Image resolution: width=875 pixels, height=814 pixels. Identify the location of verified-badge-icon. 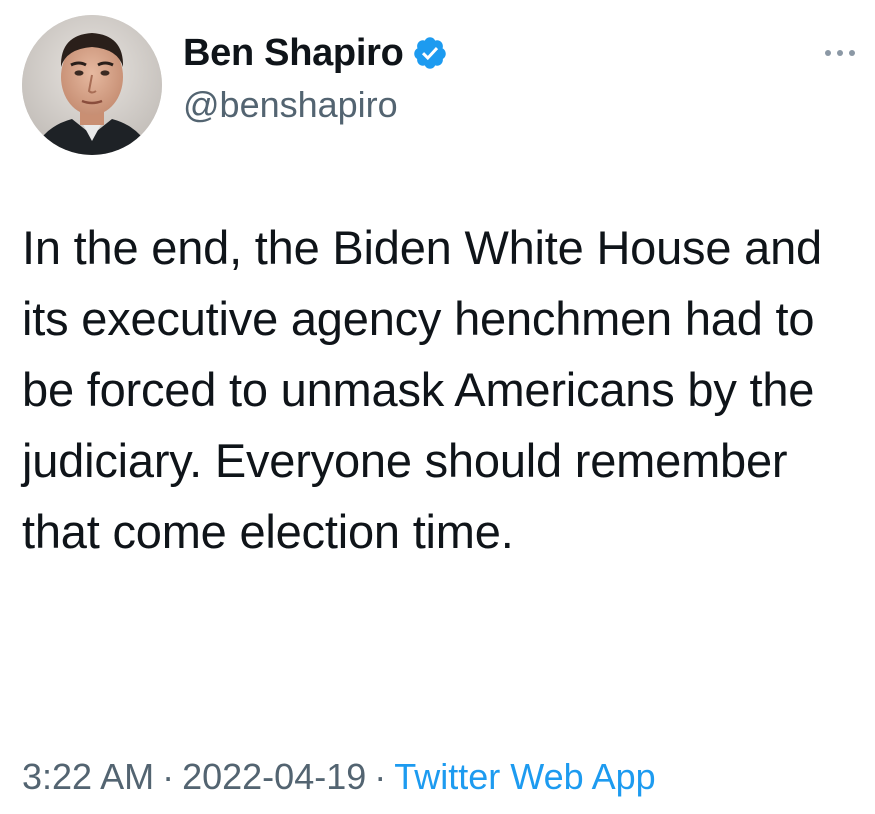
(430, 53).